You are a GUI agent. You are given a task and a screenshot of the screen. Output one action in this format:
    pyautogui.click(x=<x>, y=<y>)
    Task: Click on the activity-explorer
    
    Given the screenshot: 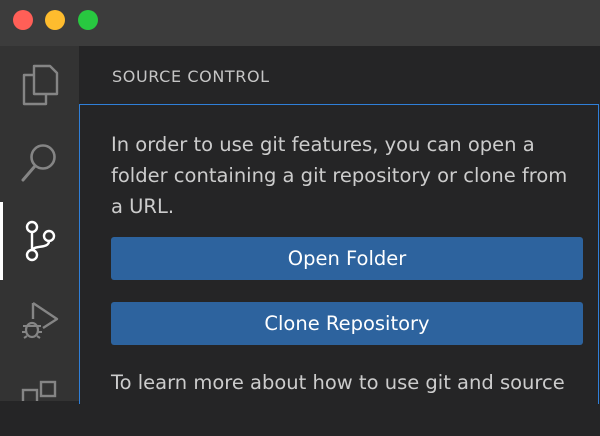 What is the action you would take?
    pyautogui.click(x=39, y=85)
    